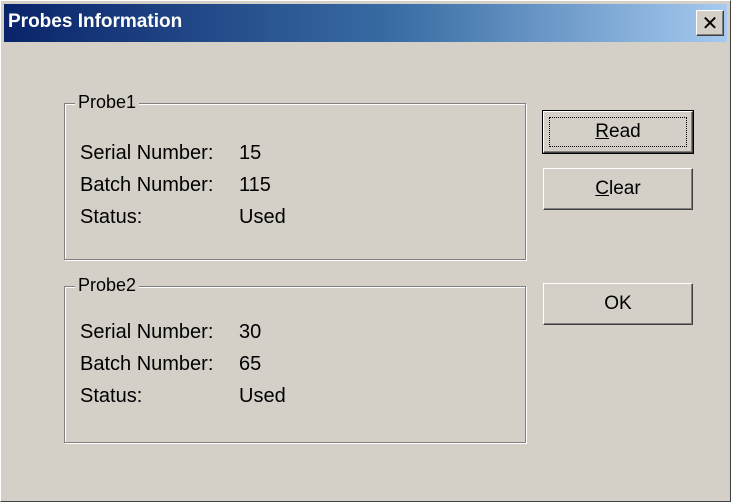  Describe the element at coordinates (147, 364) in the screenshot. I see `probe2-batch-label: Batch Number:` at that location.